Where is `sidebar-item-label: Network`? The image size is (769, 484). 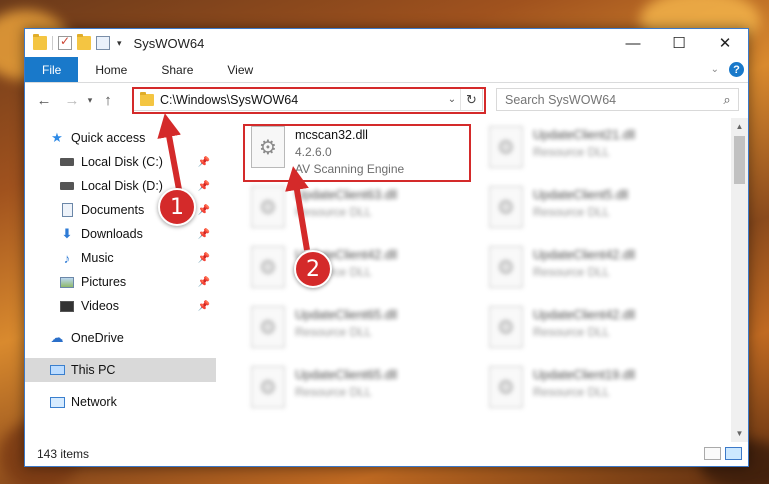
sidebar-item-label: Network is located at coordinates (94, 402).